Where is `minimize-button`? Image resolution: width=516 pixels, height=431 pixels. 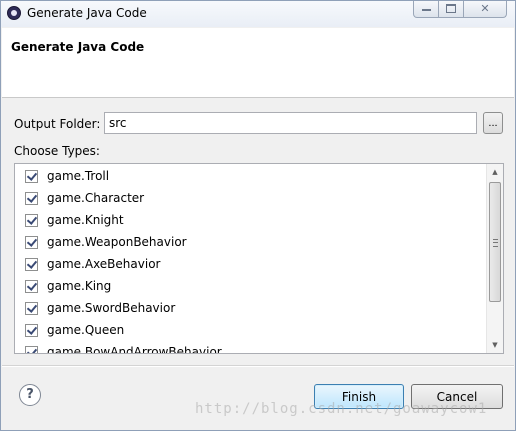 minimize-button is located at coordinates (426, 9).